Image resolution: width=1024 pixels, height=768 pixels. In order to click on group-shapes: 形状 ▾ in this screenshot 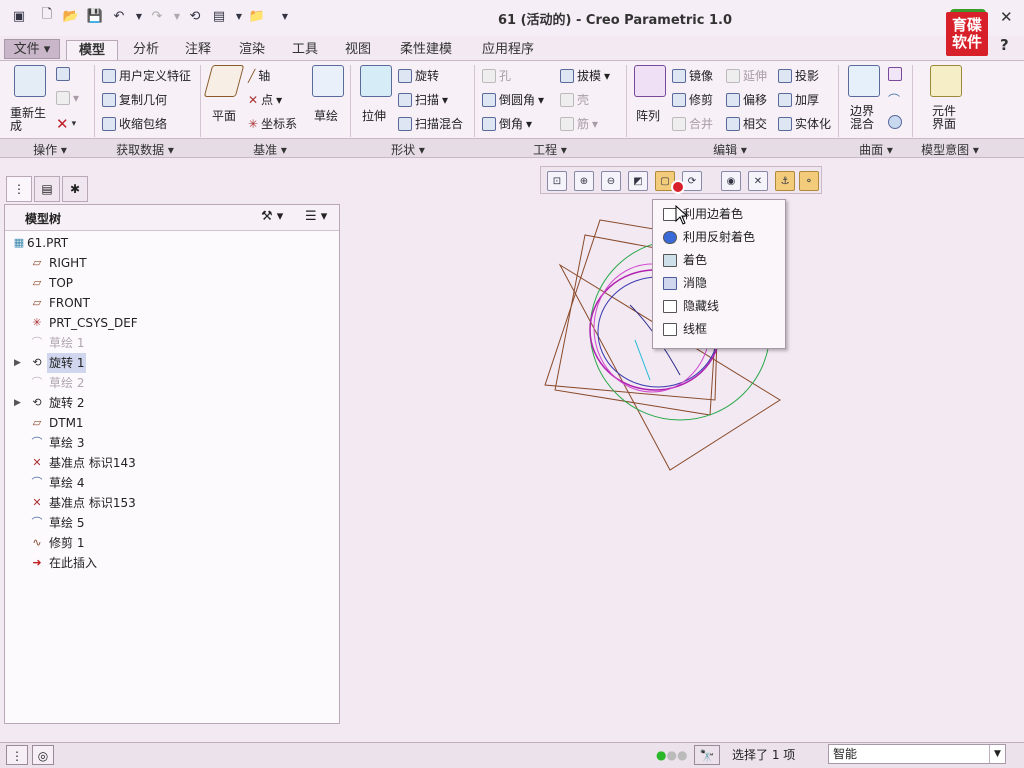, I will do `click(408, 149)`.